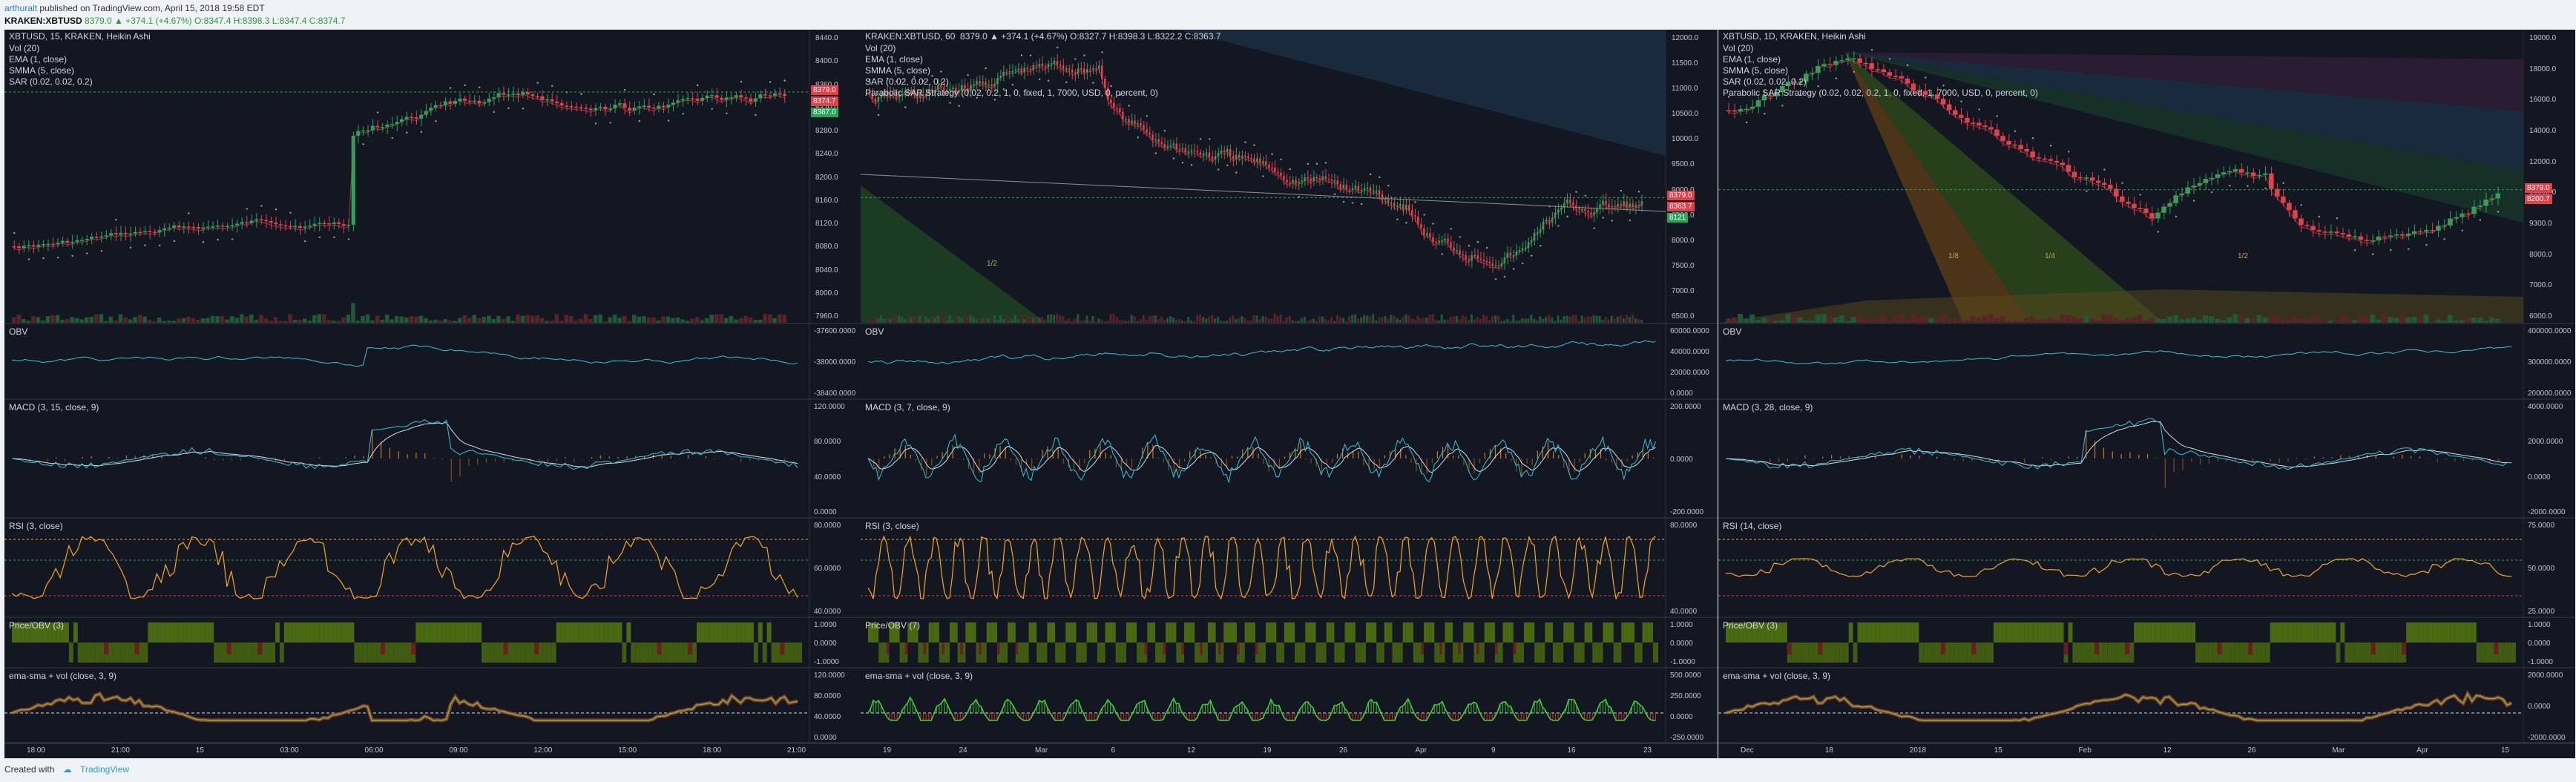 The image size is (2576, 782). Describe the element at coordinates (2550, 362) in the screenshot. I see `obv-axis-label: 300000.0000` at that location.